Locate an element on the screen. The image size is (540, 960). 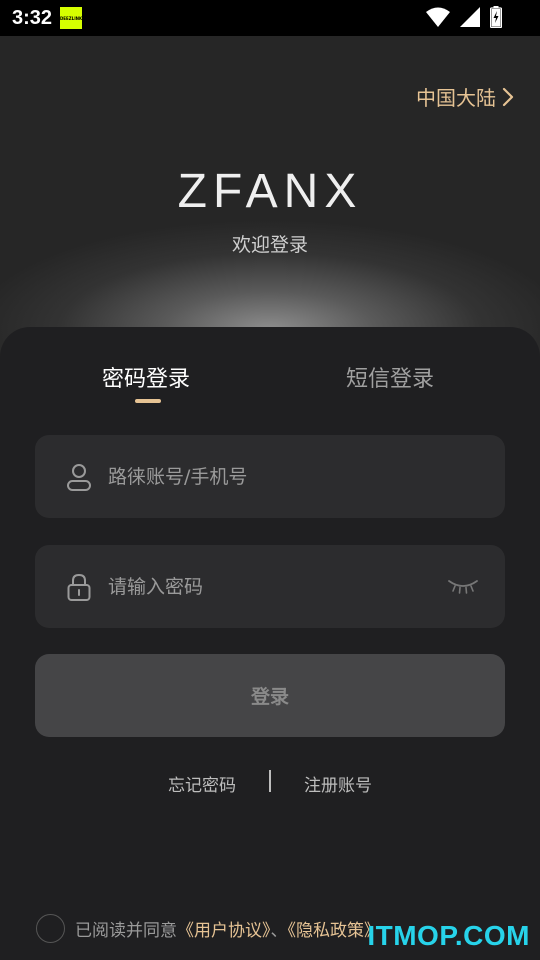
notification-app-label: DEEZLINK is located at coordinates (71, 18).